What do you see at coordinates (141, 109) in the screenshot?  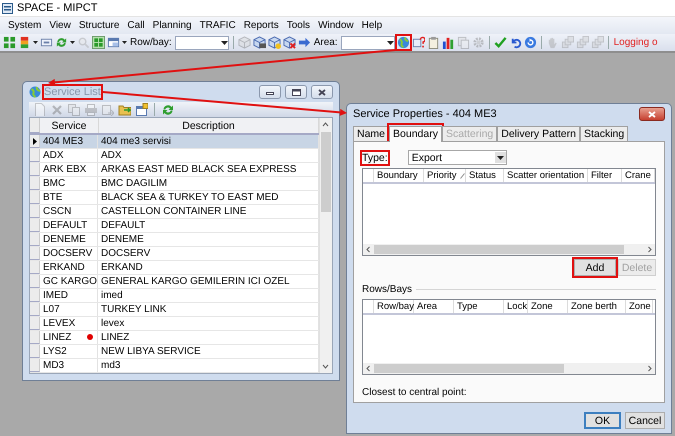 I see `properties-icon` at bounding box center [141, 109].